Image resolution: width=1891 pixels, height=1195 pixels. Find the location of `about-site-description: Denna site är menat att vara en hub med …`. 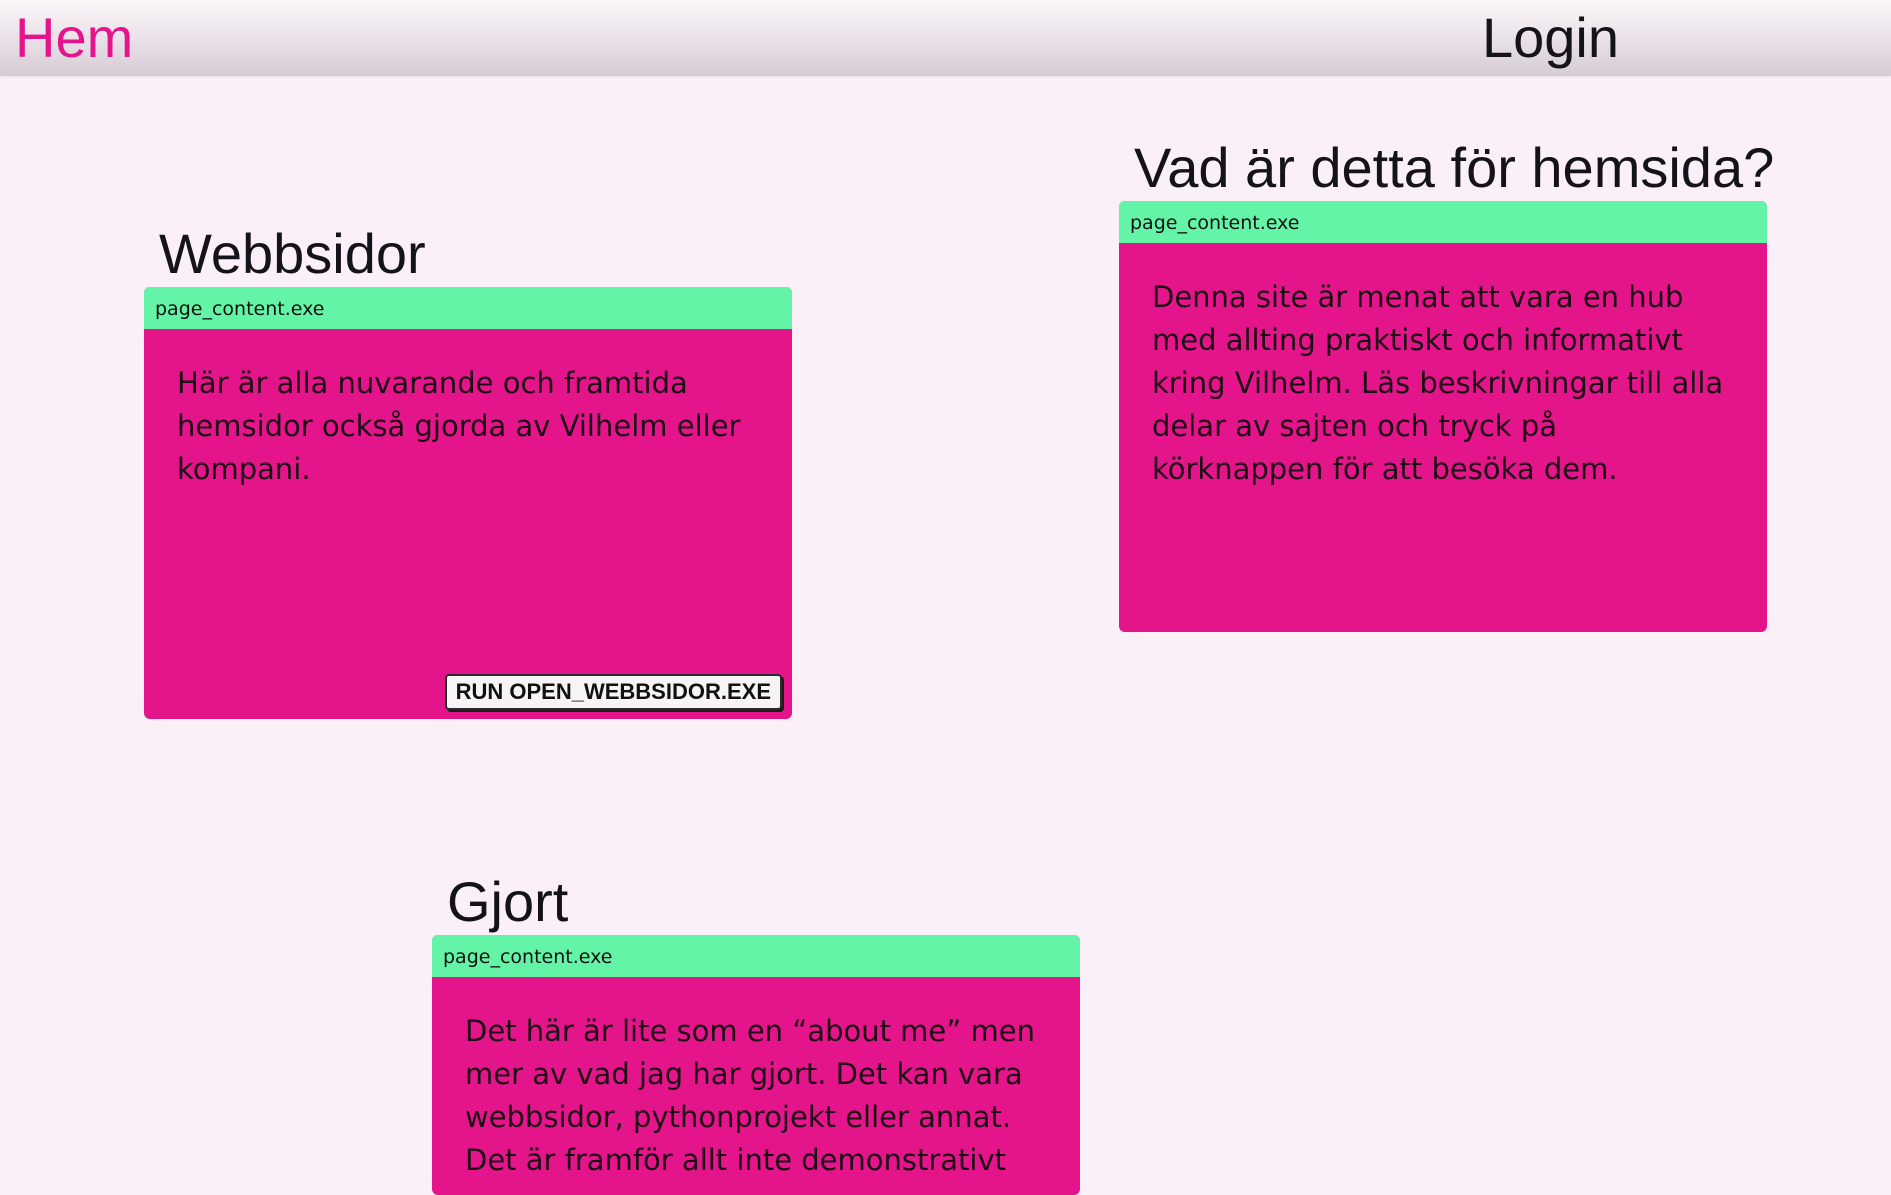

about-site-description: Denna site är menat att vara en hub med … is located at coordinates (1438, 383).